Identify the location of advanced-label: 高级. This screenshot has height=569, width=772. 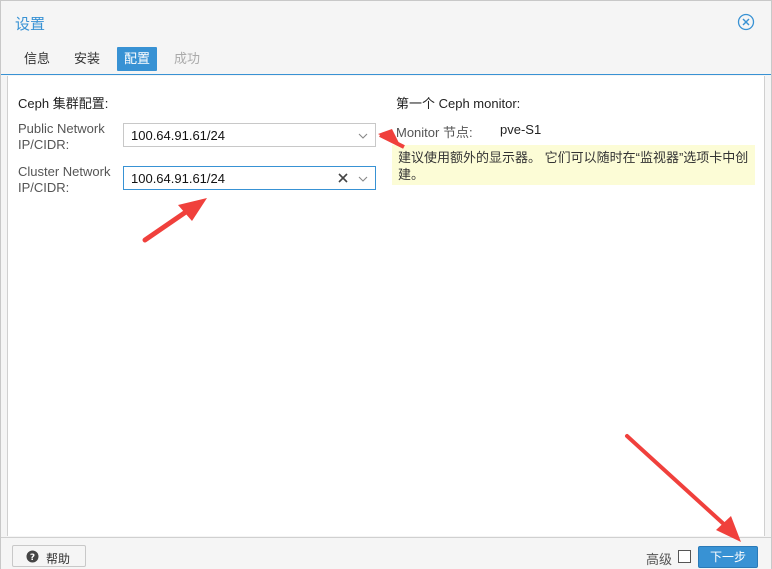
(659, 559).